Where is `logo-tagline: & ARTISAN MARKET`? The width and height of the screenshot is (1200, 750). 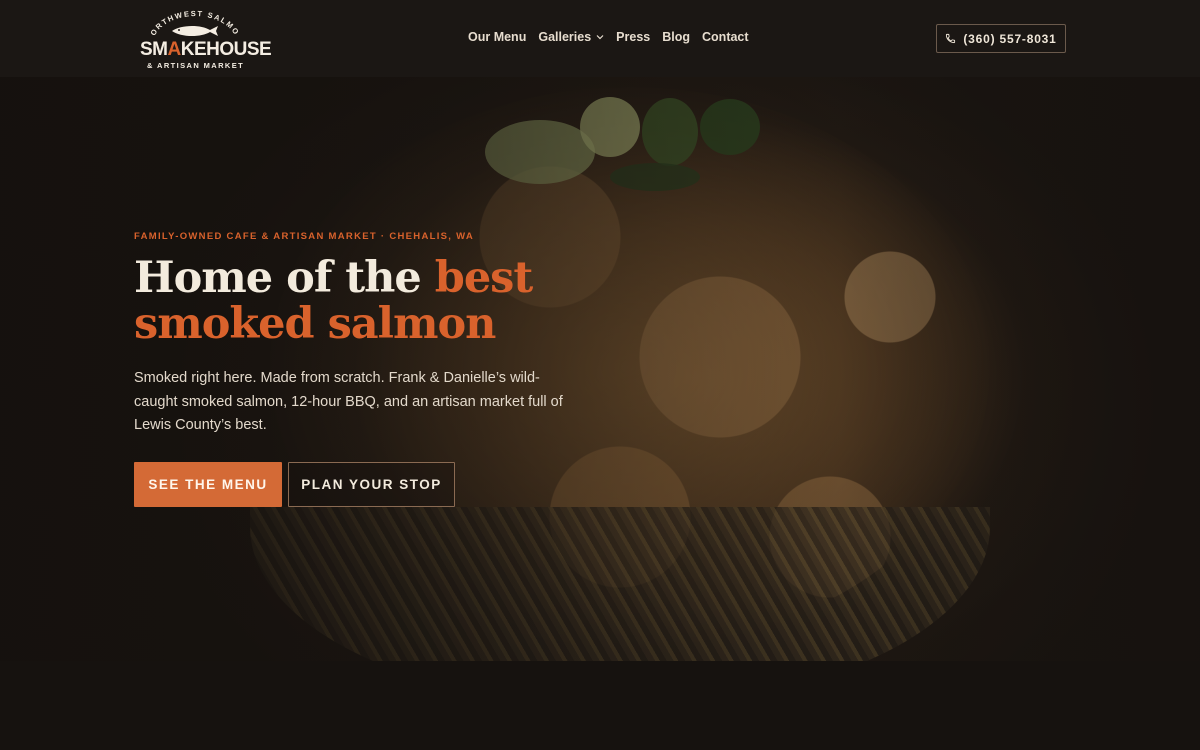
logo-tagline: & ARTISAN MARKET is located at coordinates (196, 65).